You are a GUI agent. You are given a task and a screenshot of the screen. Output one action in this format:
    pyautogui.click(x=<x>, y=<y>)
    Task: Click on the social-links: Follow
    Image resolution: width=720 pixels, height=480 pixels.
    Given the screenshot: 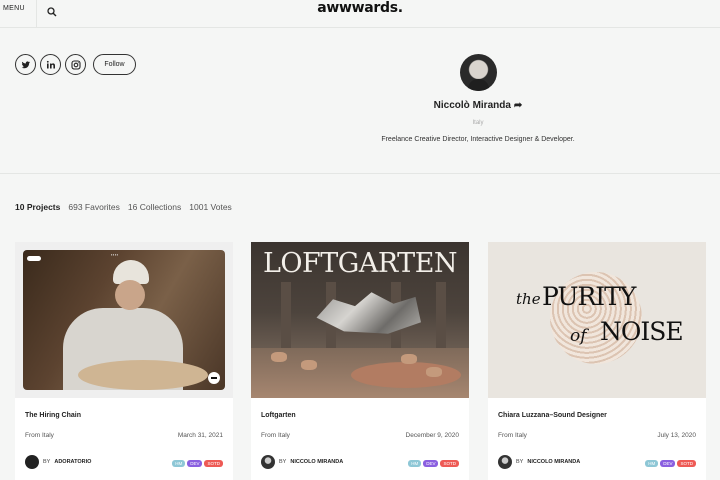 What is the action you would take?
    pyautogui.click(x=75, y=64)
    